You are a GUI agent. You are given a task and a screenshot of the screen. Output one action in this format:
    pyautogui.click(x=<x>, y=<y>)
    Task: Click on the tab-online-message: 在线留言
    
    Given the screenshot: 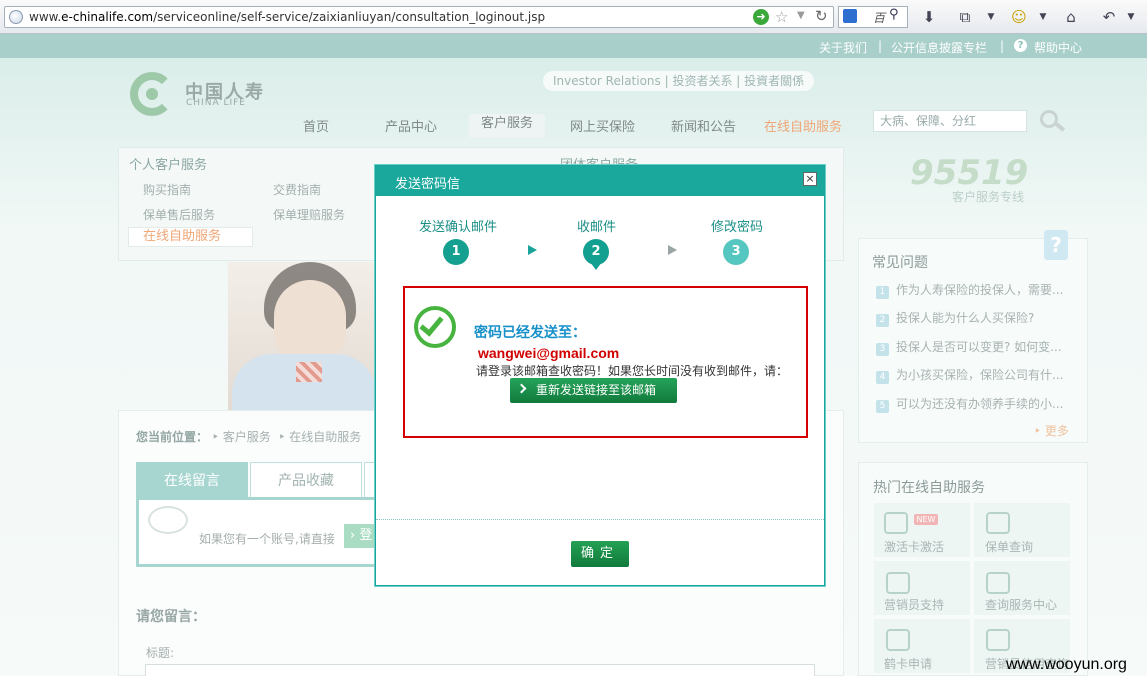 What is the action you would take?
    pyautogui.click(x=192, y=480)
    